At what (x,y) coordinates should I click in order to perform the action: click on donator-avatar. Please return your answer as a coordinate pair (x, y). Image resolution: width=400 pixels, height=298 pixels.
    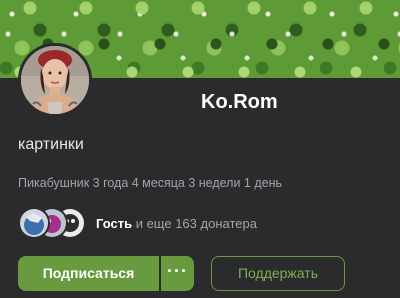
    Looking at the image, I should click on (34, 223).